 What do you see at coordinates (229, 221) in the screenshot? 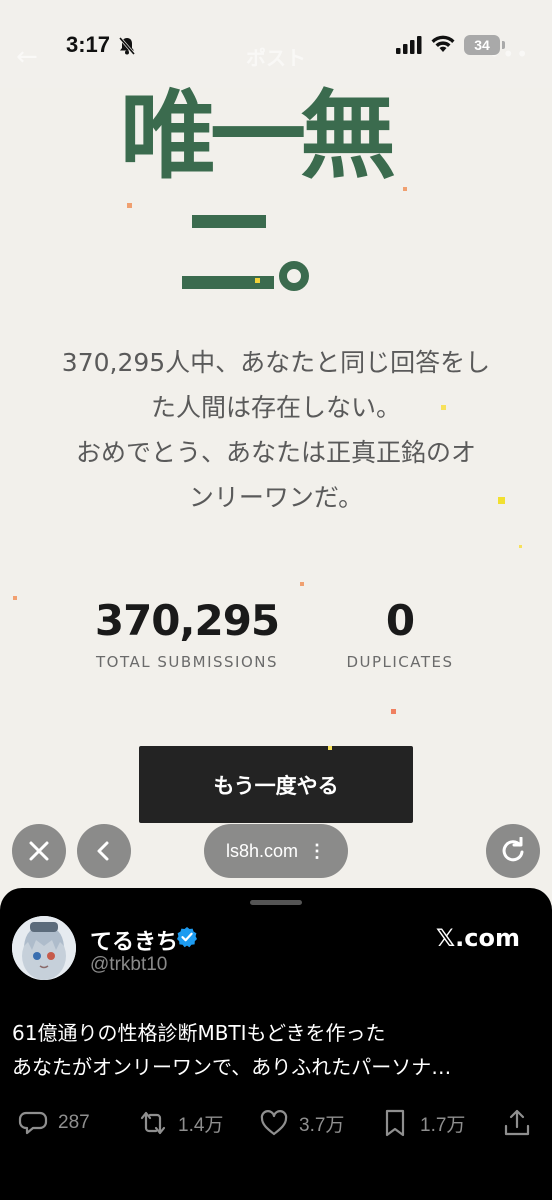
I see `headline-glyph-upper-bar` at bounding box center [229, 221].